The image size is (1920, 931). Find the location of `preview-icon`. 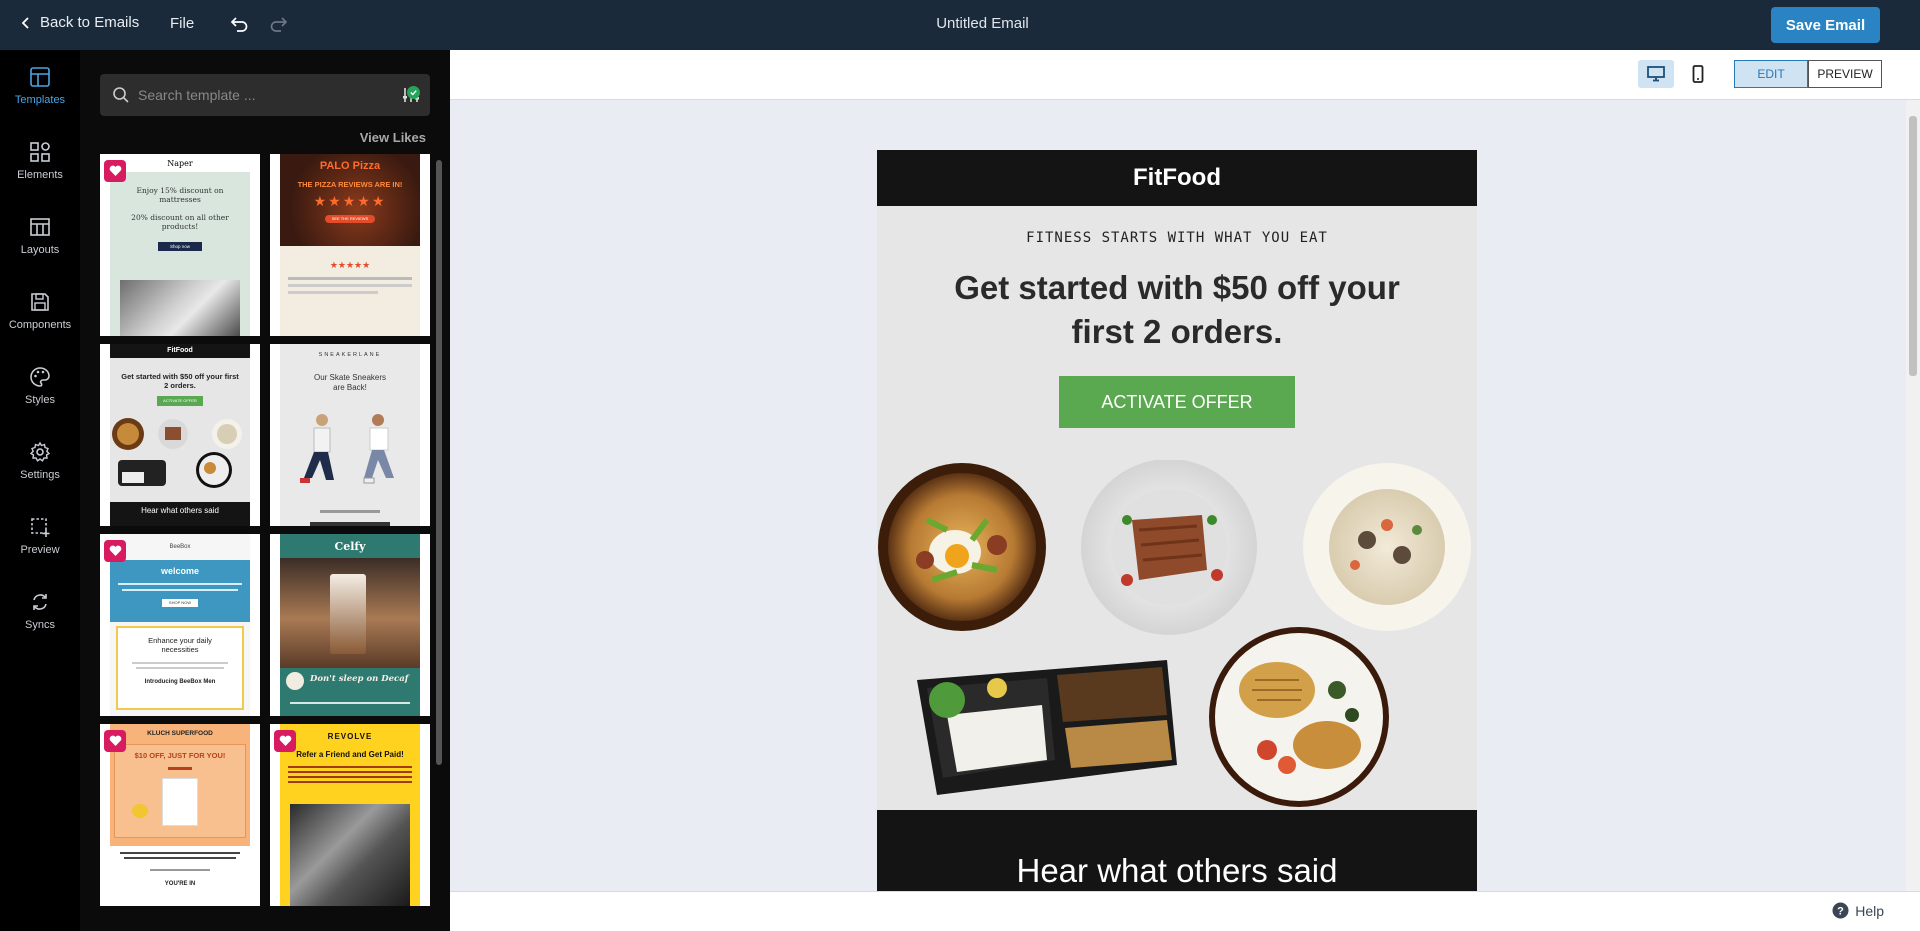

preview-icon is located at coordinates (40, 527).